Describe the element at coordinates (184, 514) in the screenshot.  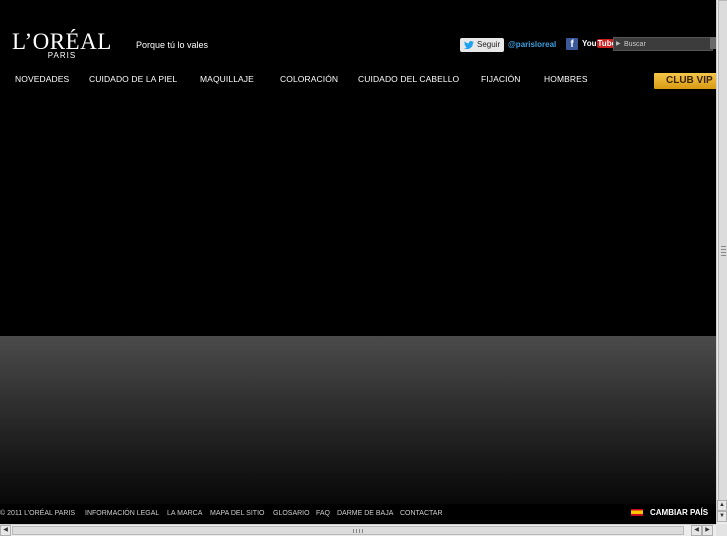
I see `footer-link-marca: LA MARCA` at that location.